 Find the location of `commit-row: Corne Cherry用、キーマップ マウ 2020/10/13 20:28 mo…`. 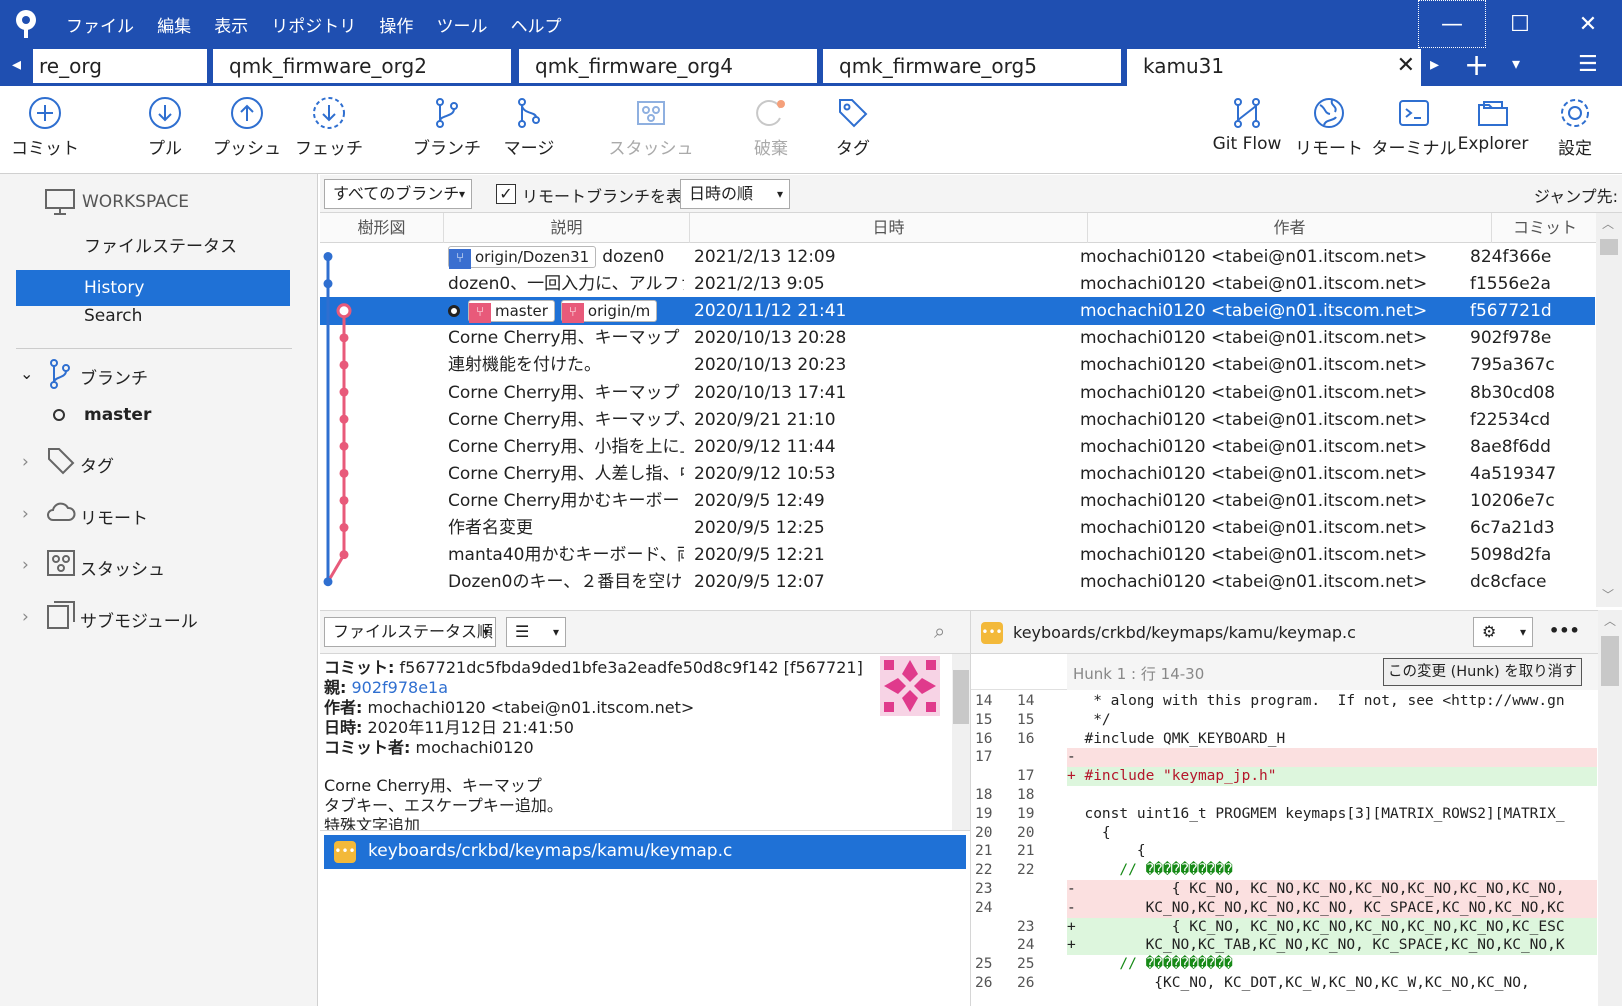

commit-row: Corne Cherry用、キーマップ マウ 2020/10/13 20:28 mo… is located at coordinates (957, 338).